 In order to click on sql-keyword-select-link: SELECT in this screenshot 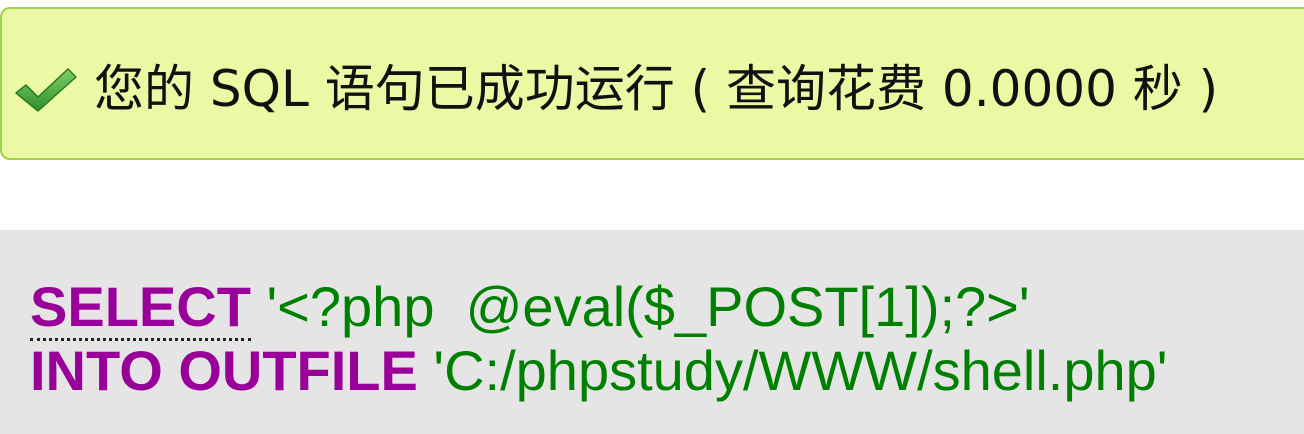, I will do `click(140, 308)`.